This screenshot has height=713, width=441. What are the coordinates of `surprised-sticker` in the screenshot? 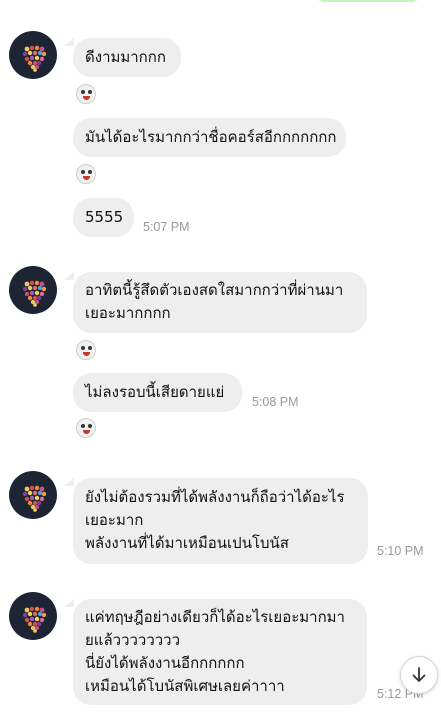 It's located at (86, 428).